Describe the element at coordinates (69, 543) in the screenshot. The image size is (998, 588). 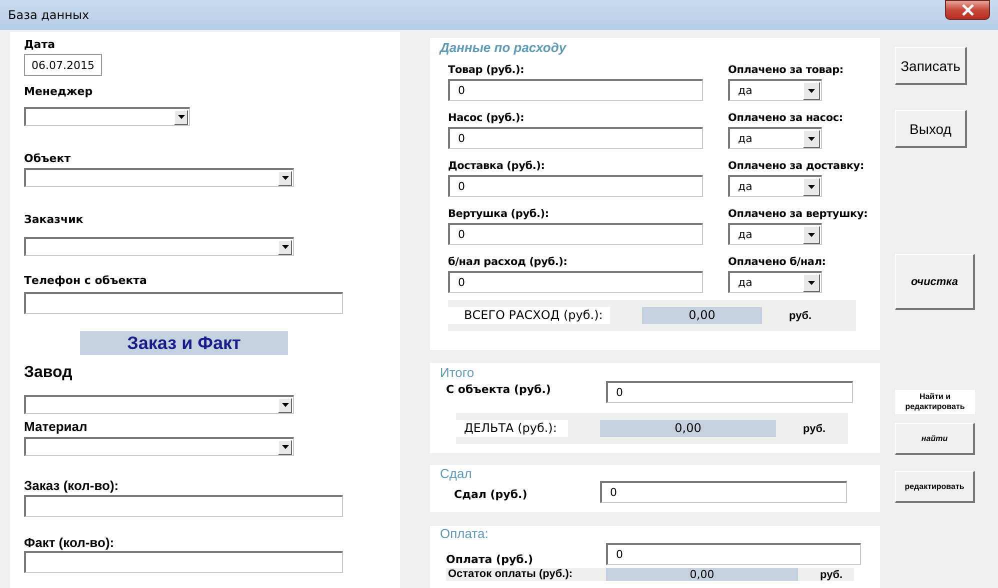
I see `field-label: Факт (кол-во):` at that location.